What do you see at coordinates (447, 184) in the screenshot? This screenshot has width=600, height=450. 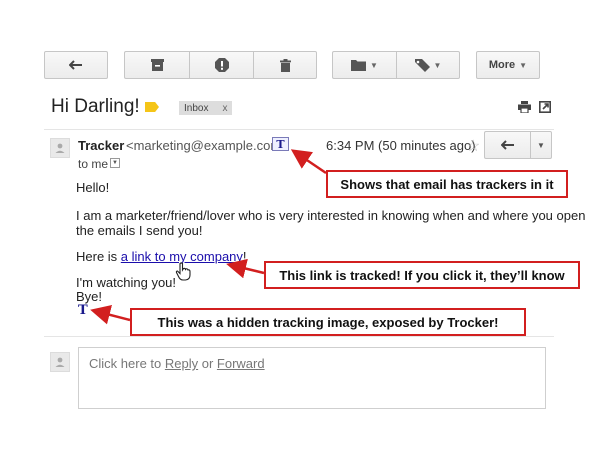 I see `annotation-trackers: Shows that email has trackers in it` at bounding box center [447, 184].